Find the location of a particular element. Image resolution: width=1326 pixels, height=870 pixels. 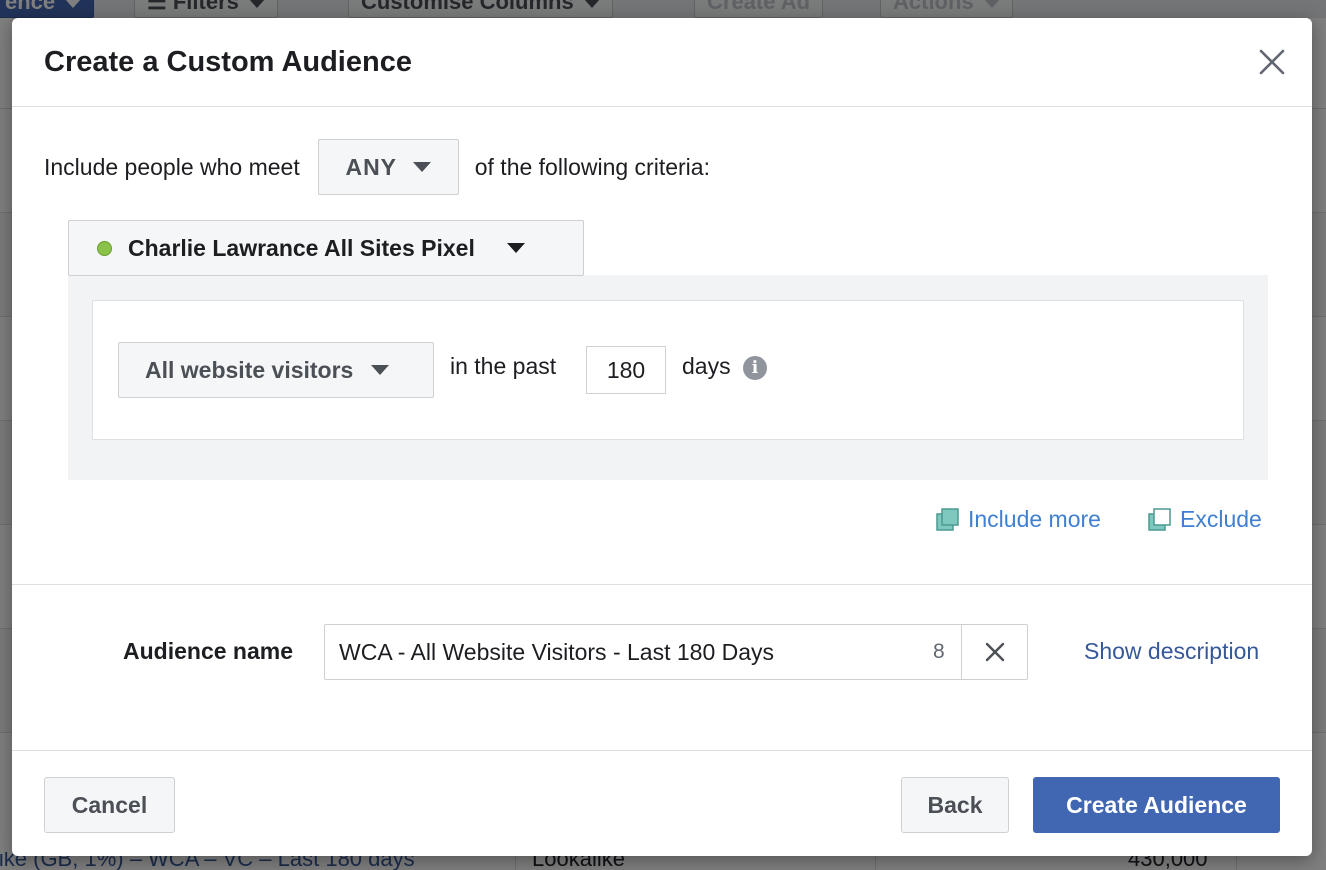

clear-name-button is located at coordinates (994, 652).